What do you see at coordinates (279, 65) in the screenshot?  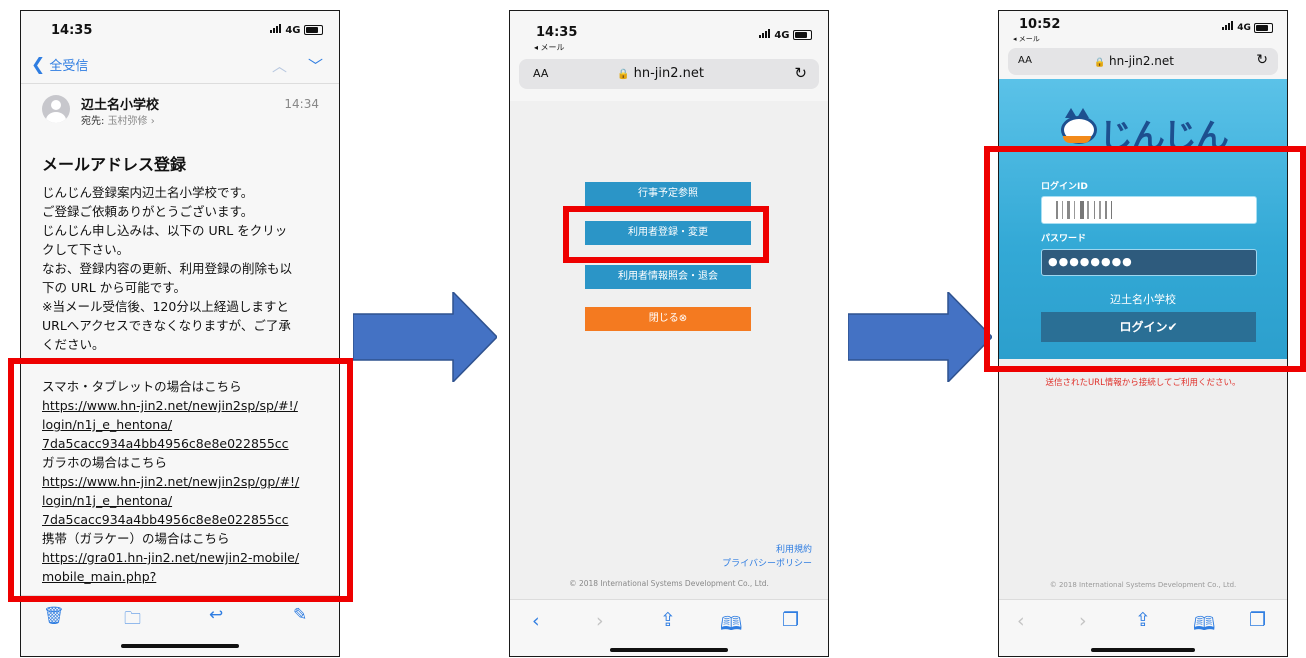 I see `previous-message-icon: ︿` at bounding box center [279, 65].